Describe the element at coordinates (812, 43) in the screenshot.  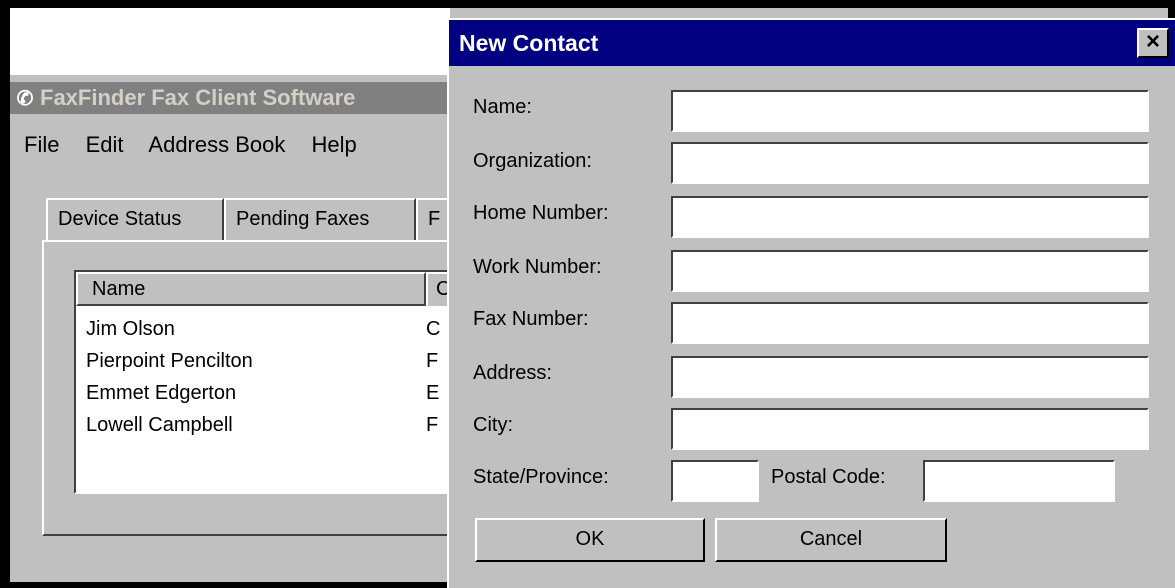
I see `dialog-title: New Contact` at that location.